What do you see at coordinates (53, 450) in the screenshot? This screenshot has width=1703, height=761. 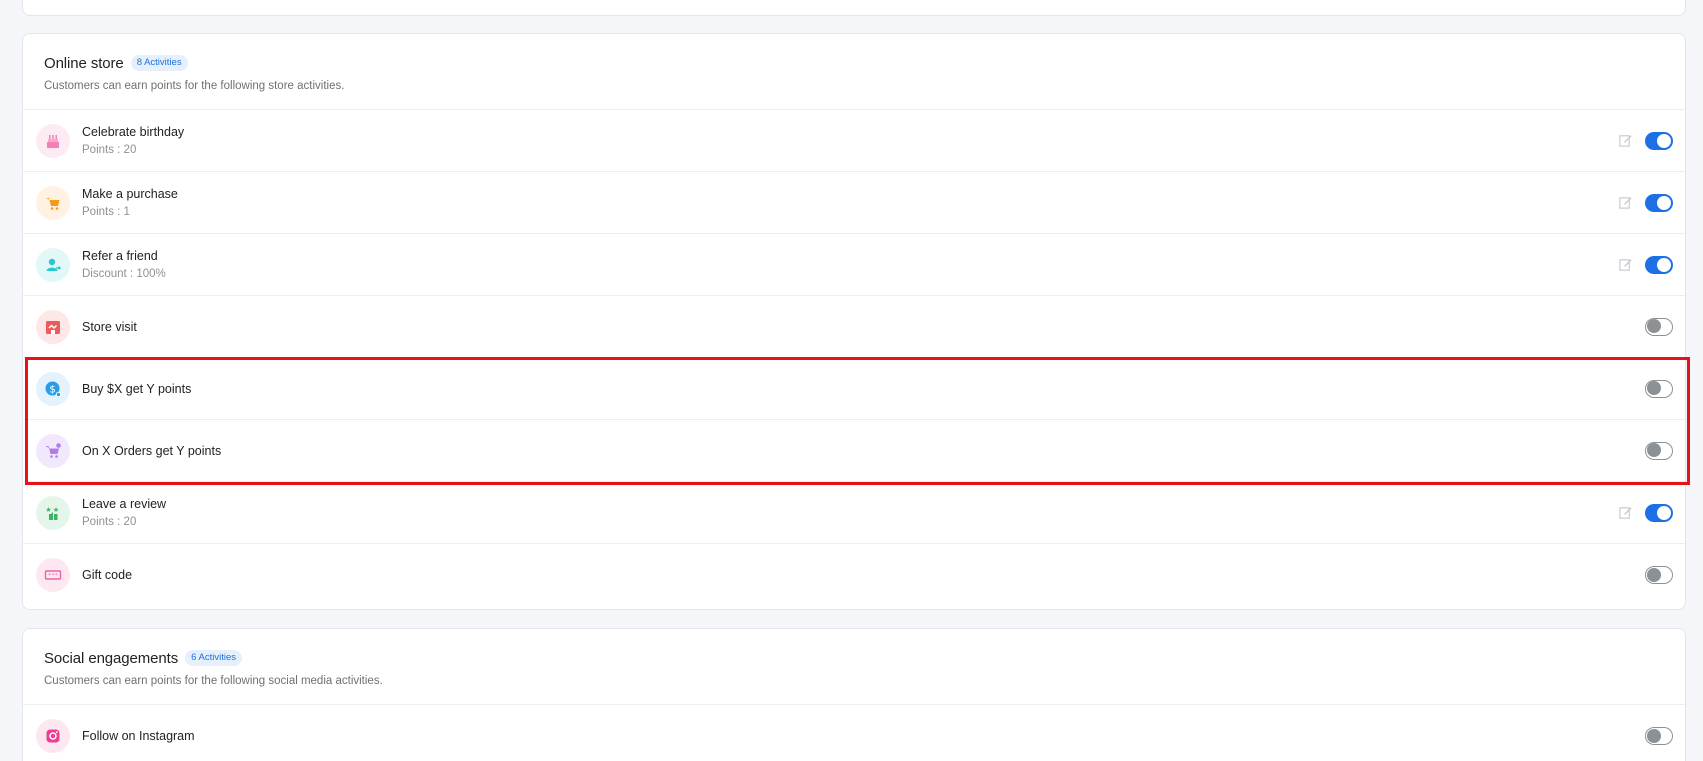 I see `cart-plus-icon` at bounding box center [53, 450].